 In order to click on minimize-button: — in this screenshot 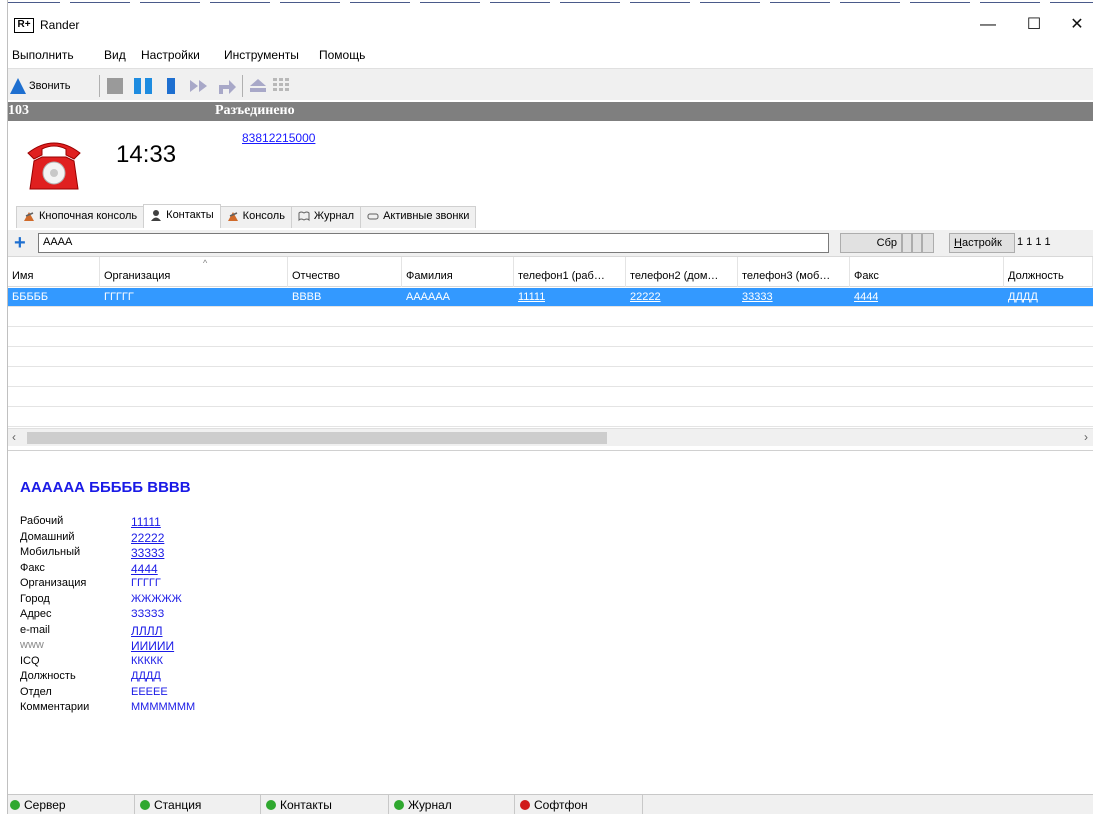, I will do `click(988, 25)`.